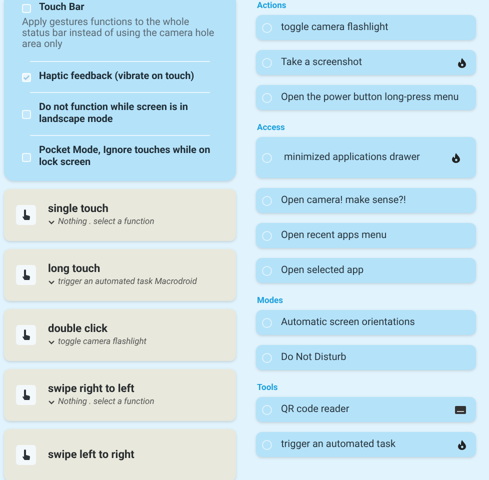  Describe the element at coordinates (120, 335) in the screenshot. I see `gesture-card: double click toggle camera flashlight` at that location.